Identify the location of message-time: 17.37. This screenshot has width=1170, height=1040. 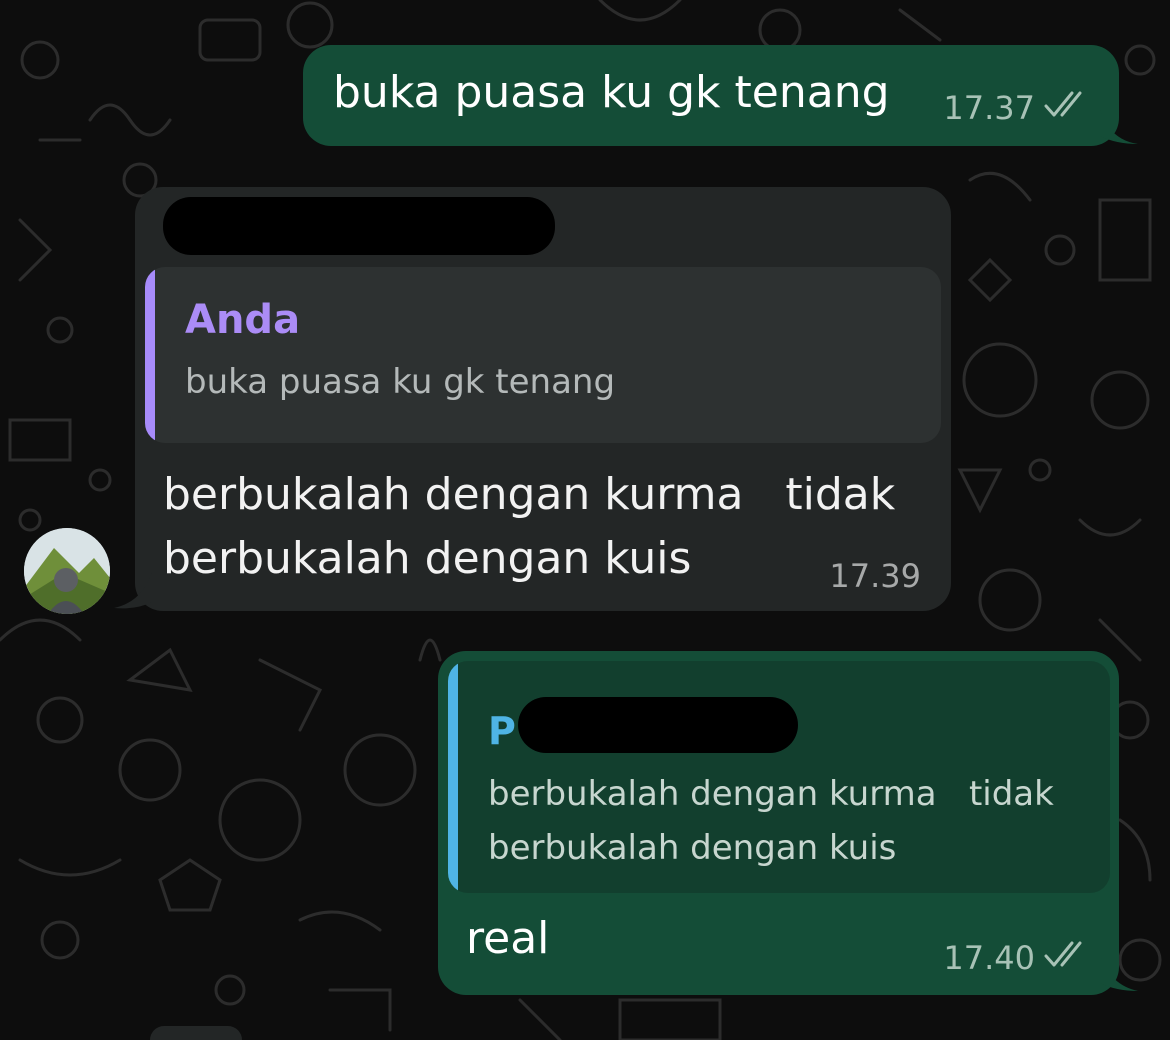
(989, 108).